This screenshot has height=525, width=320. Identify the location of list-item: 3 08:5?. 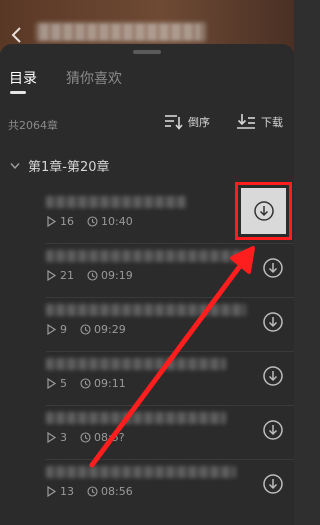
(147, 433).